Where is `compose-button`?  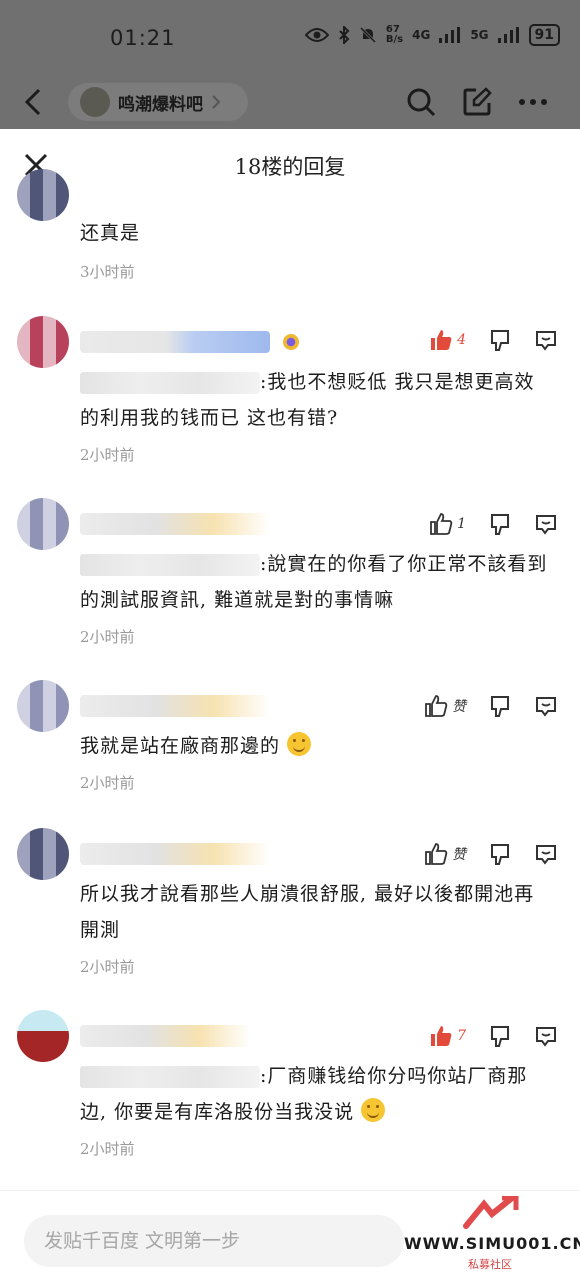
compose-button is located at coordinates (477, 102).